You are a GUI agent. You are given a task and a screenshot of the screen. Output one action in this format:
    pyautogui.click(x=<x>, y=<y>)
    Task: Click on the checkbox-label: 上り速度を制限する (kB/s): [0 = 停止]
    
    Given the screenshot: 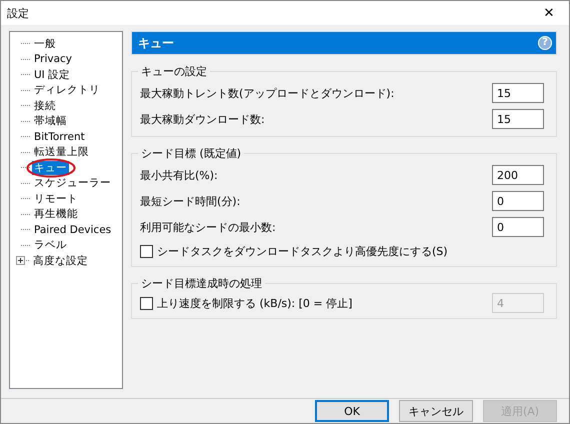 What is the action you would take?
    pyautogui.click(x=254, y=303)
    